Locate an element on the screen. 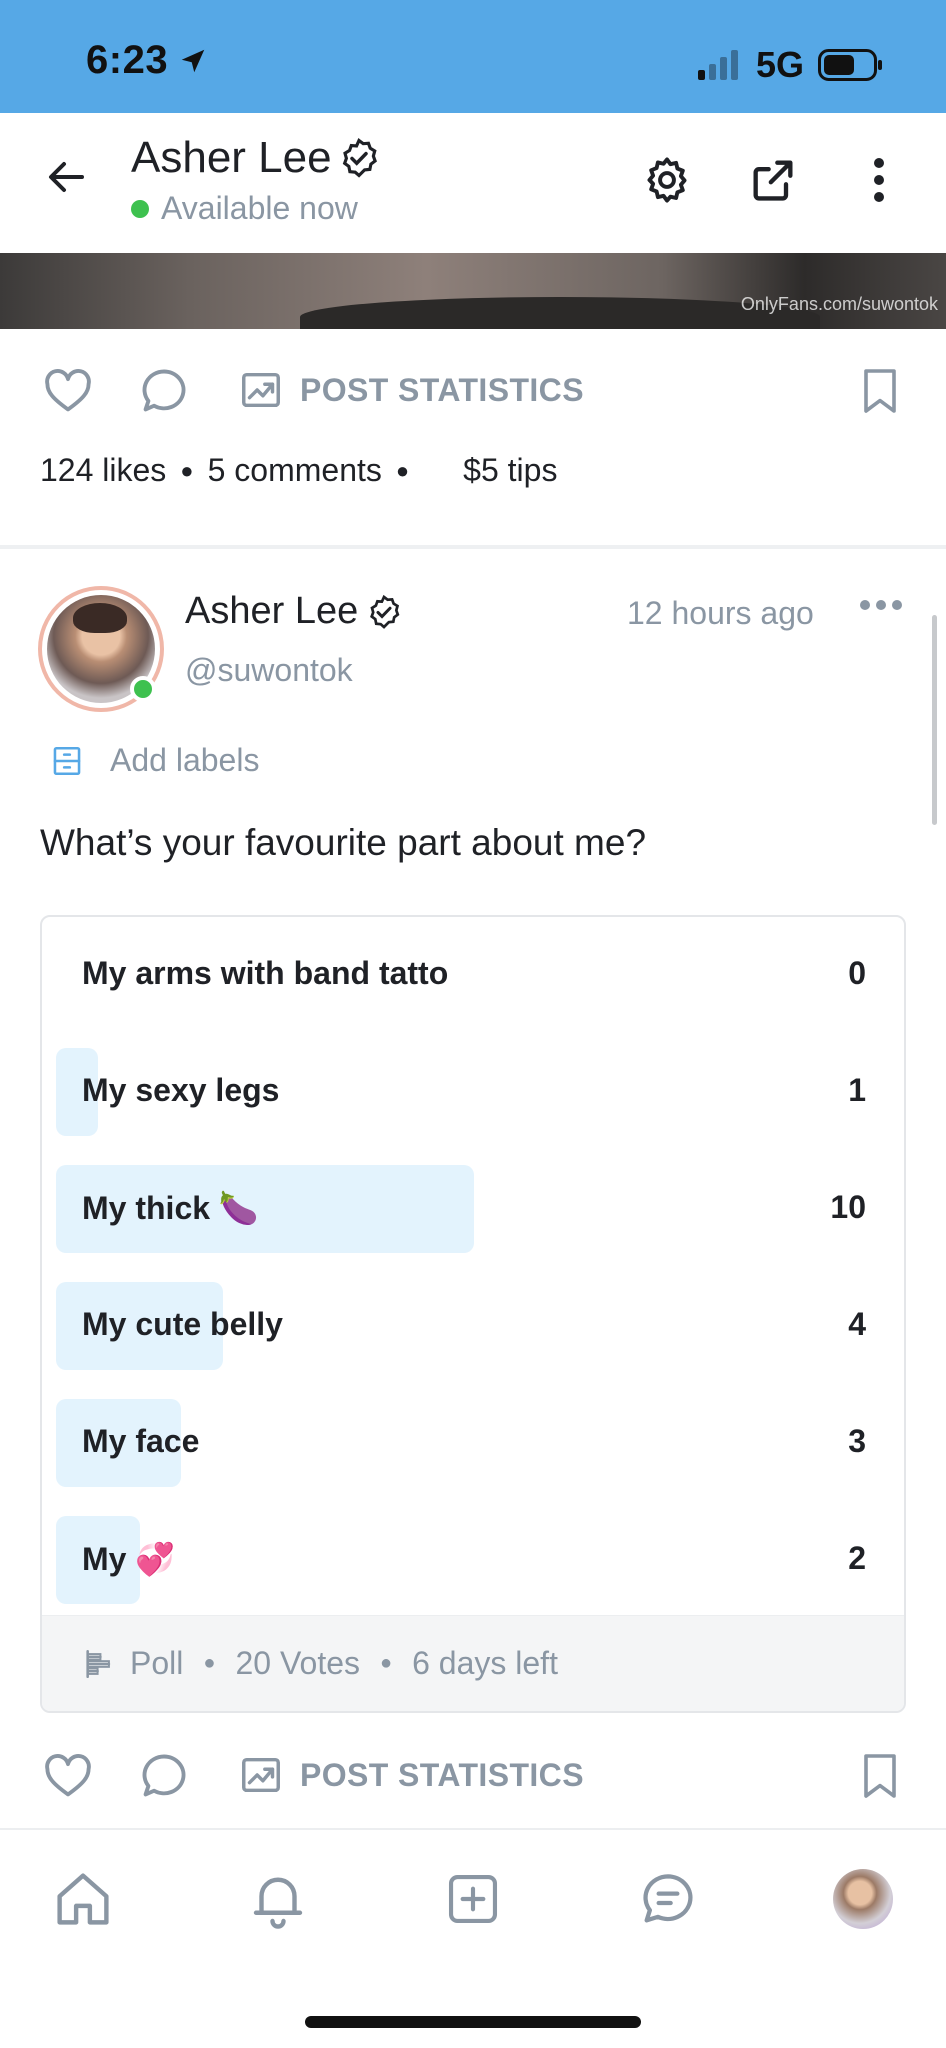 Image resolution: width=946 pixels, height=2048 pixels. post1-actions: POST STATISTICS is located at coordinates (473, 393).